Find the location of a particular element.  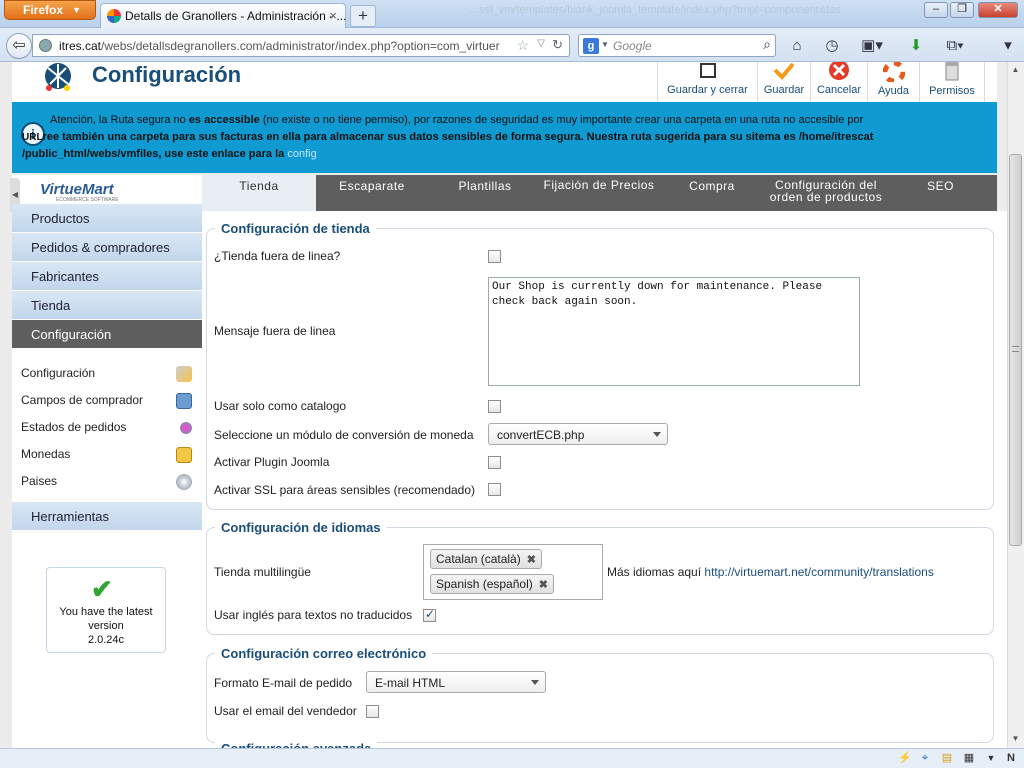

tab-fijacion-precios: Fijación de Precios is located at coordinates (599, 193).